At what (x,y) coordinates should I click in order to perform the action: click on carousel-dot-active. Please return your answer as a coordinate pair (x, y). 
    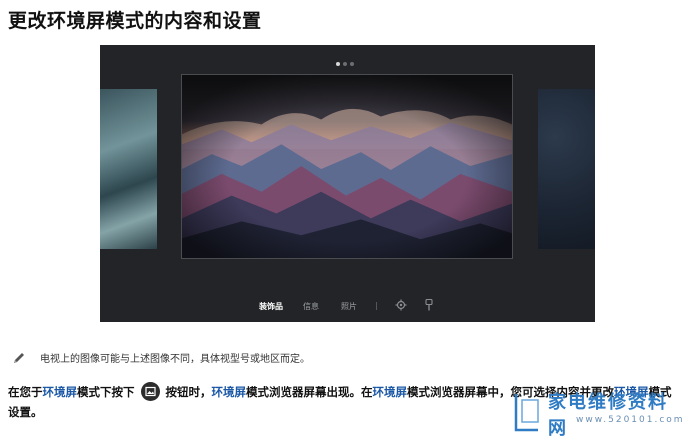
    Looking at the image, I should click on (338, 64).